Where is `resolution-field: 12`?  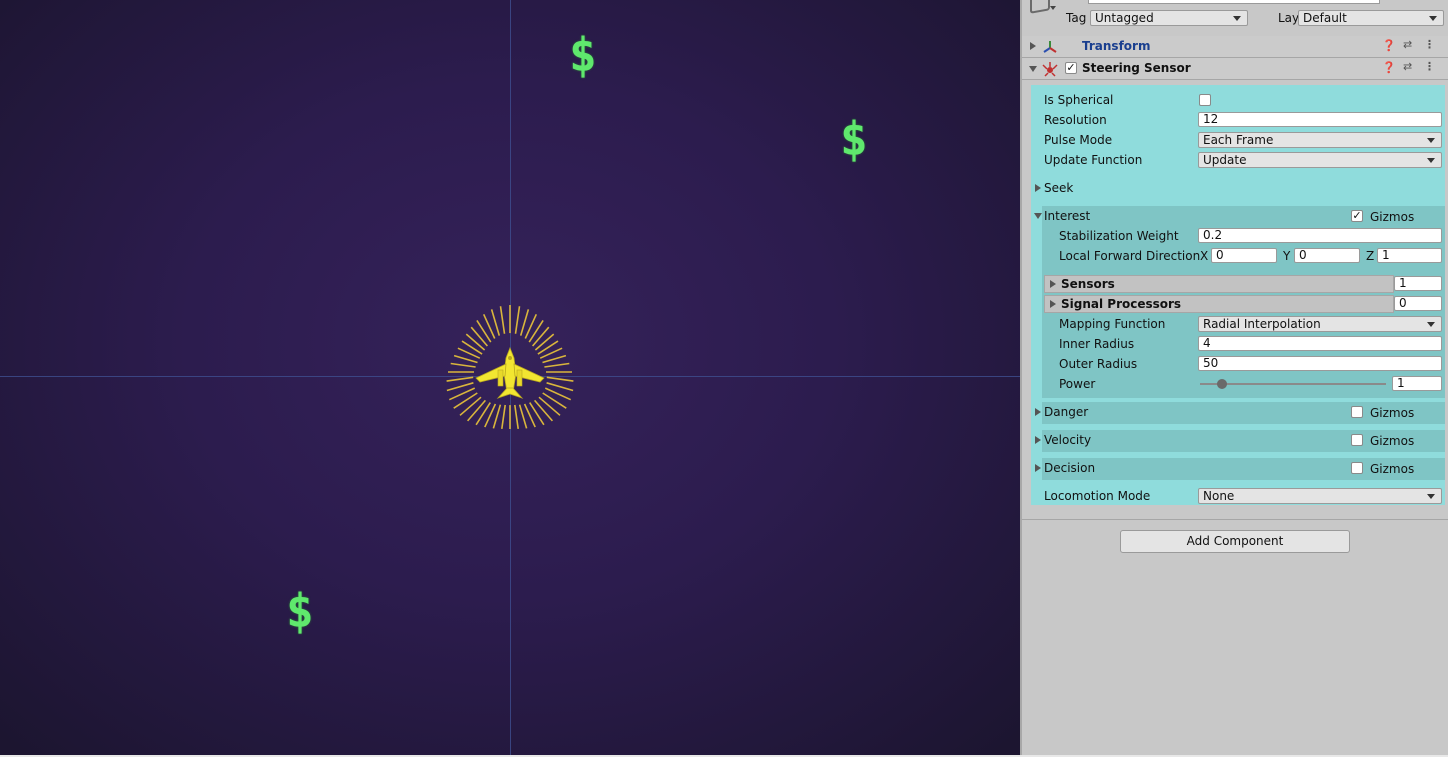 resolution-field: 12 is located at coordinates (1320, 119).